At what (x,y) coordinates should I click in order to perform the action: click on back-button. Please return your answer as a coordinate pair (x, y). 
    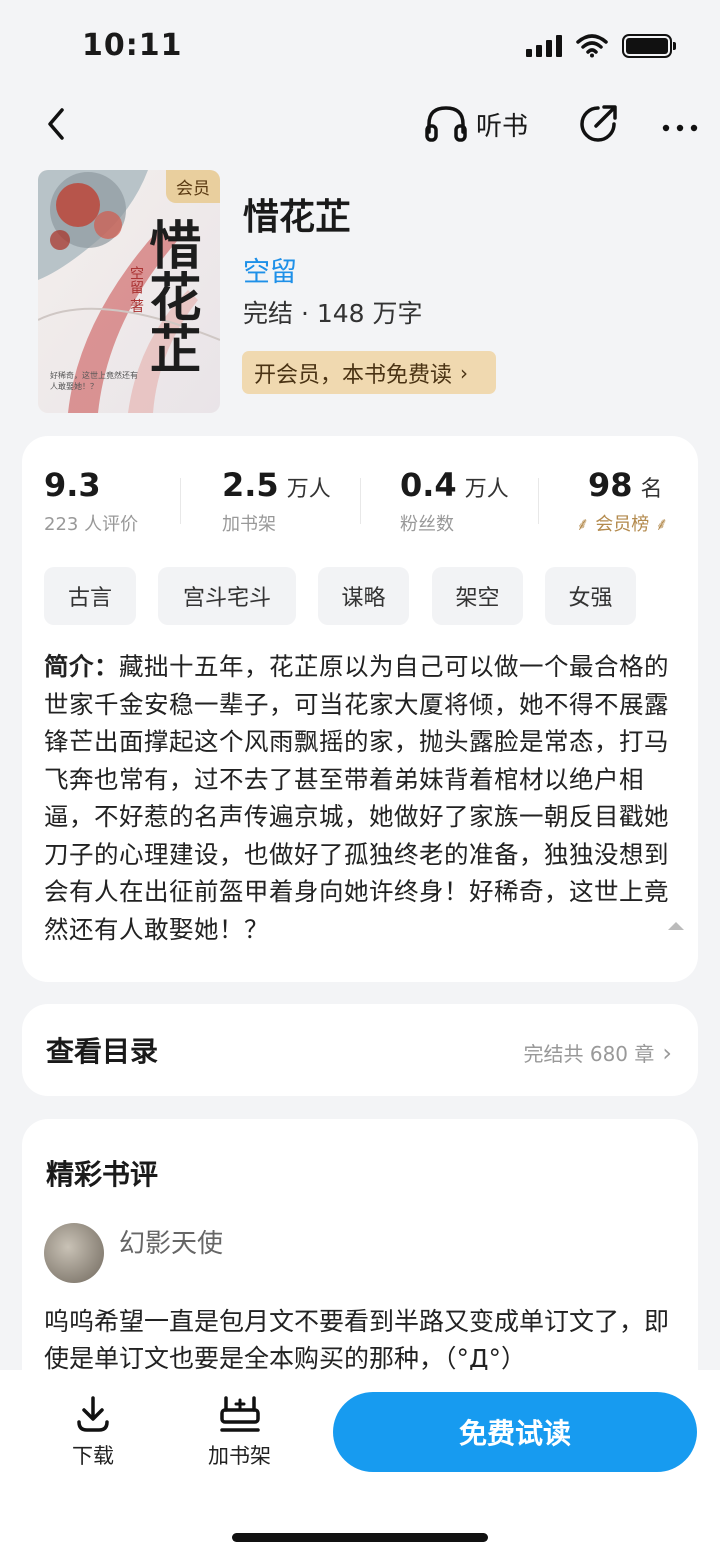
    Looking at the image, I should click on (56, 124).